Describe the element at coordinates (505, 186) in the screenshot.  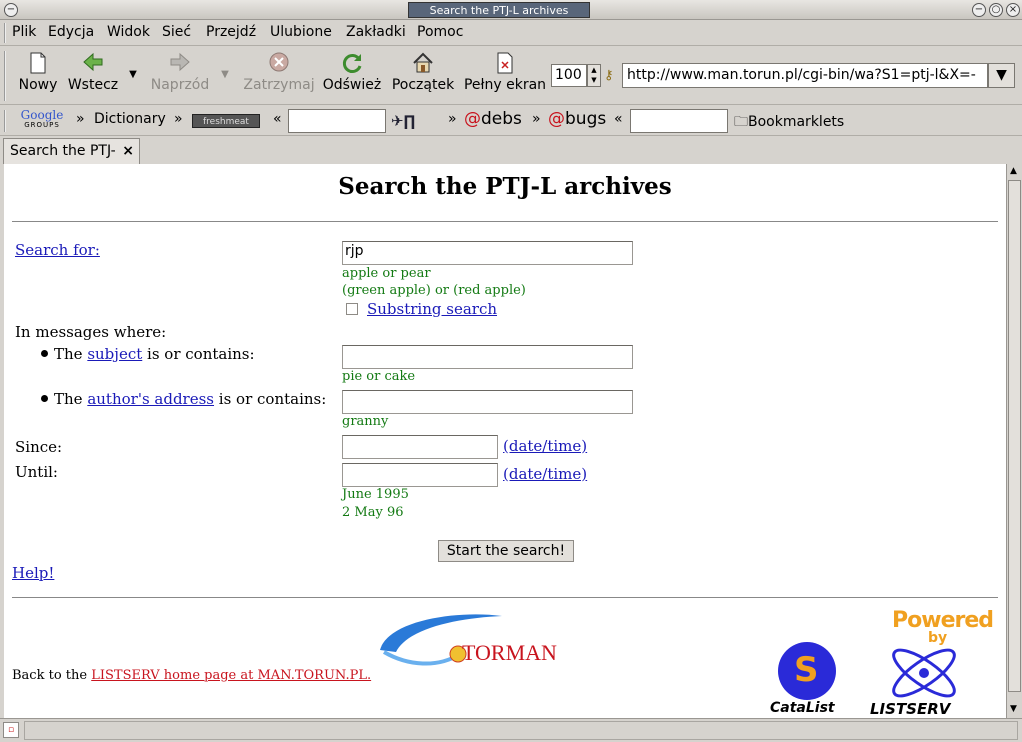
I see `page-title: Search the PTJ-L archives` at that location.